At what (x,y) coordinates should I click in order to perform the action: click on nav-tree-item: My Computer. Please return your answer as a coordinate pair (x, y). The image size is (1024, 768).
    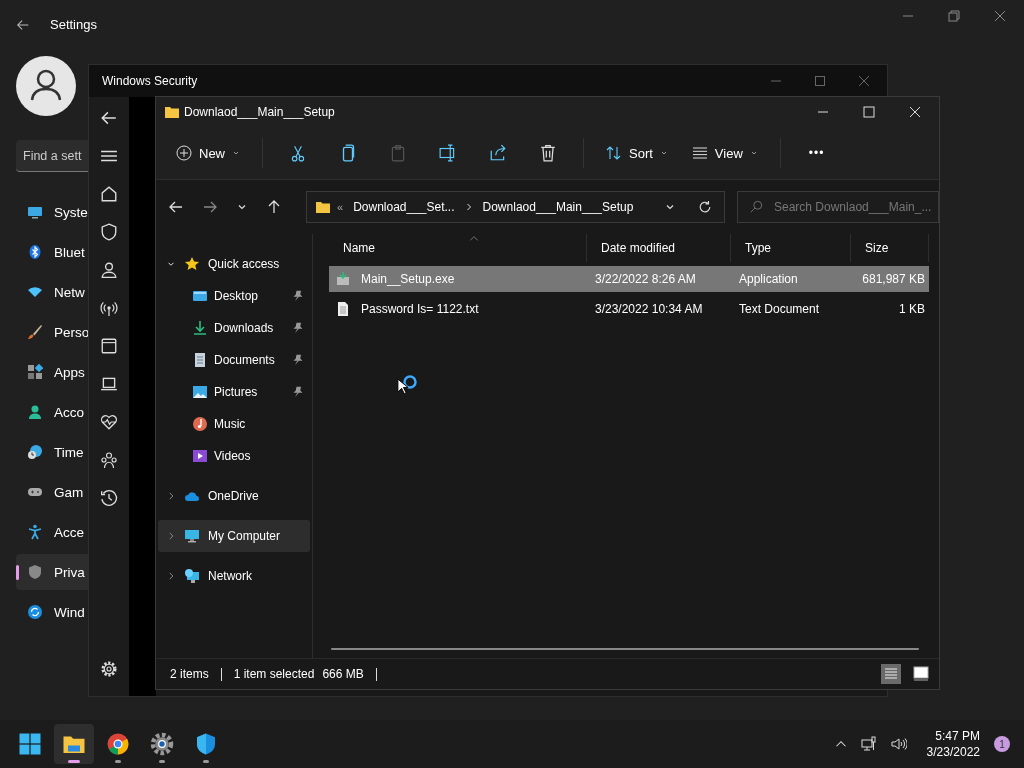
    Looking at the image, I should click on (234, 536).